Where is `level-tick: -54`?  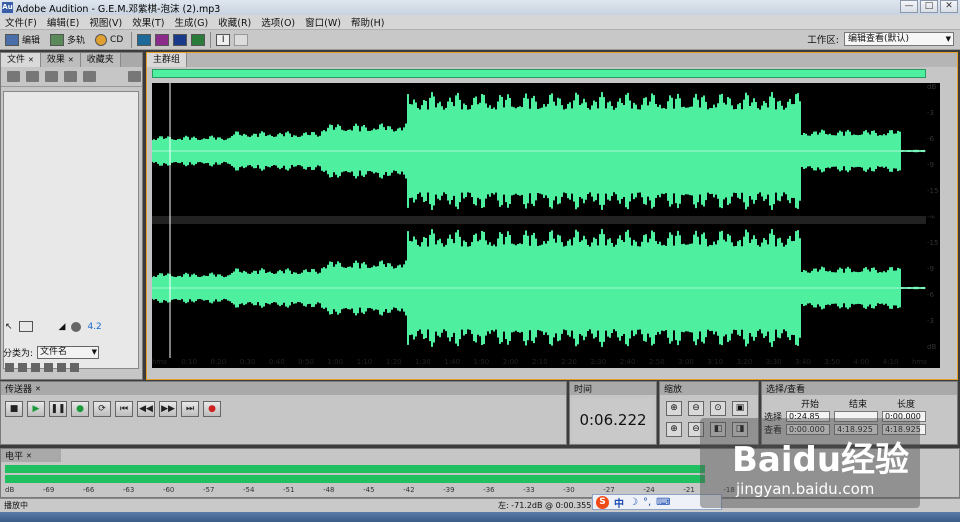
level-tick: -54 is located at coordinates (249, 490).